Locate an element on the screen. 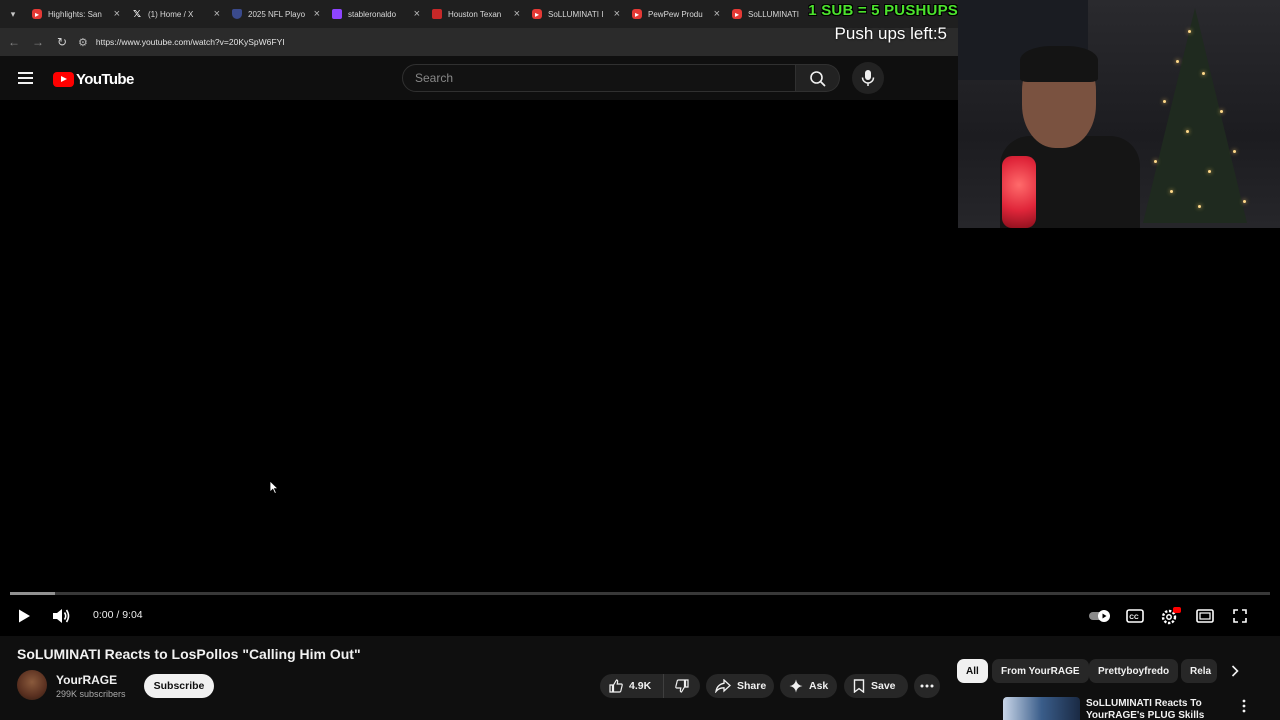 This screenshot has width=1280, height=720. mouse-cursor-icon is located at coordinates (274, 487).